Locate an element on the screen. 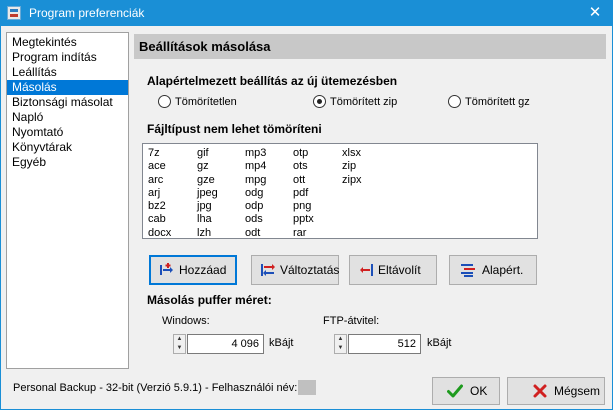 This screenshot has width=613, height=410. list-item: rar is located at coordinates (303, 233).